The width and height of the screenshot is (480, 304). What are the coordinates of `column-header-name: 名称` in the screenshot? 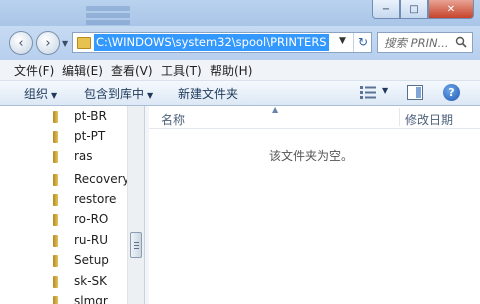 It's located at (173, 119).